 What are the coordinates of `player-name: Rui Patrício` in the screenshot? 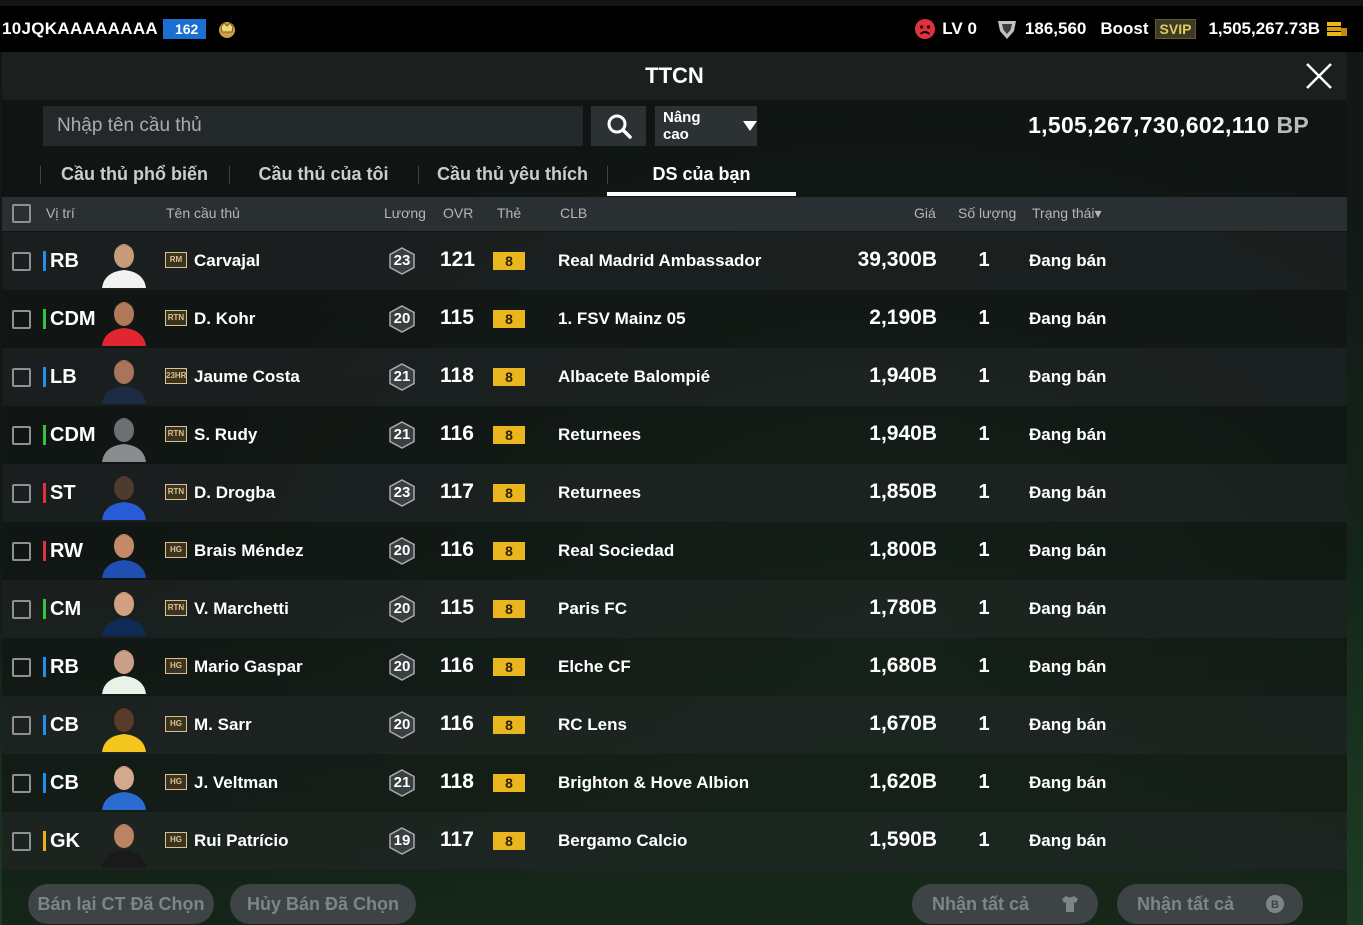 It's located at (241, 841).